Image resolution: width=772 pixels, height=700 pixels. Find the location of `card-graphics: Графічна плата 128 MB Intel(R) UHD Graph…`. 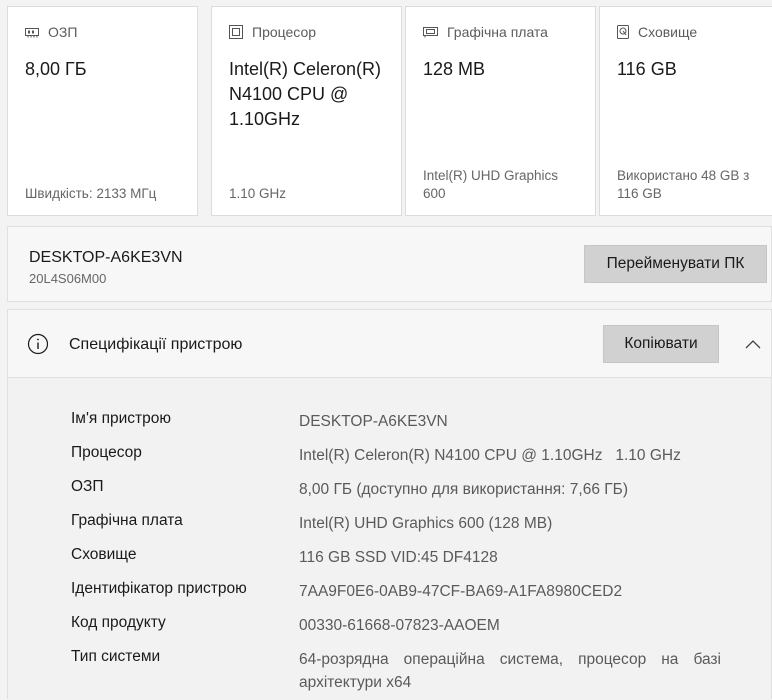

card-graphics: Графічна плата 128 MB Intel(R) UHD Graph… is located at coordinates (500, 111).